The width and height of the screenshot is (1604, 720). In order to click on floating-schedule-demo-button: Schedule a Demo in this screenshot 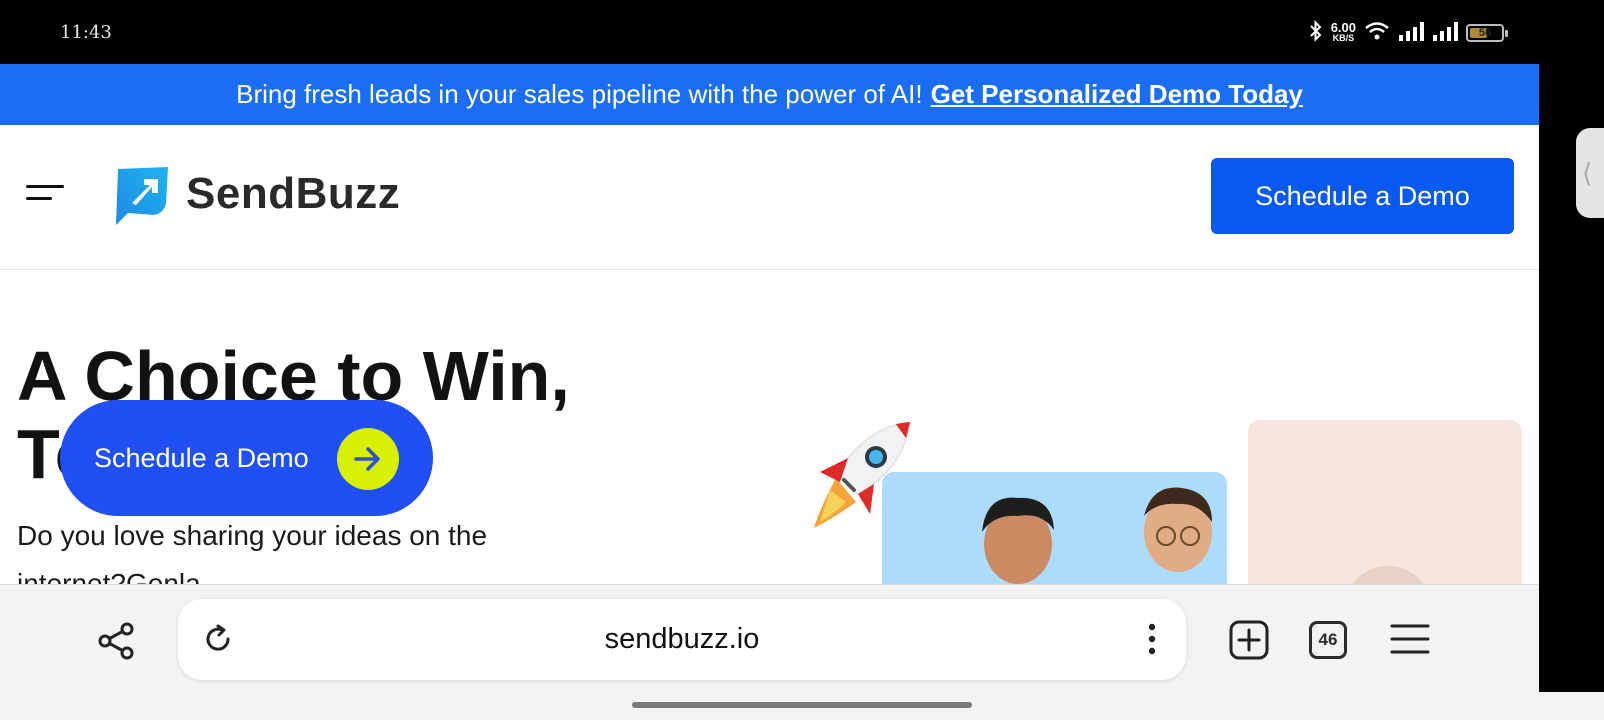, I will do `click(246, 458)`.